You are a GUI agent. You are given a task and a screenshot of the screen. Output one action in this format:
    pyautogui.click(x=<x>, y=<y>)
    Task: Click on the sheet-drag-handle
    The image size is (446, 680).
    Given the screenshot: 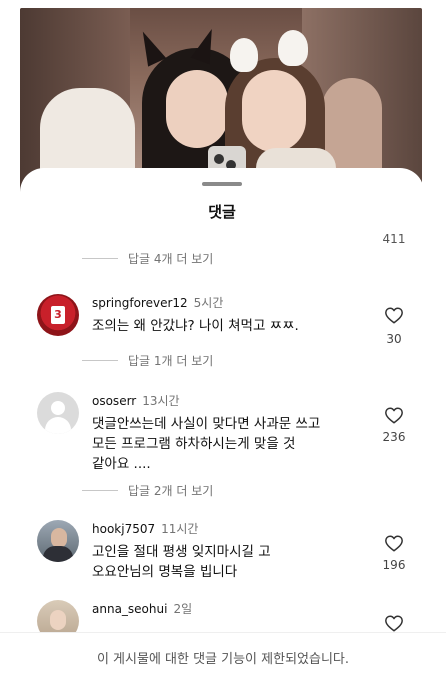 What is the action you would take?
    pyautogui.click(x=222, y=184)
    